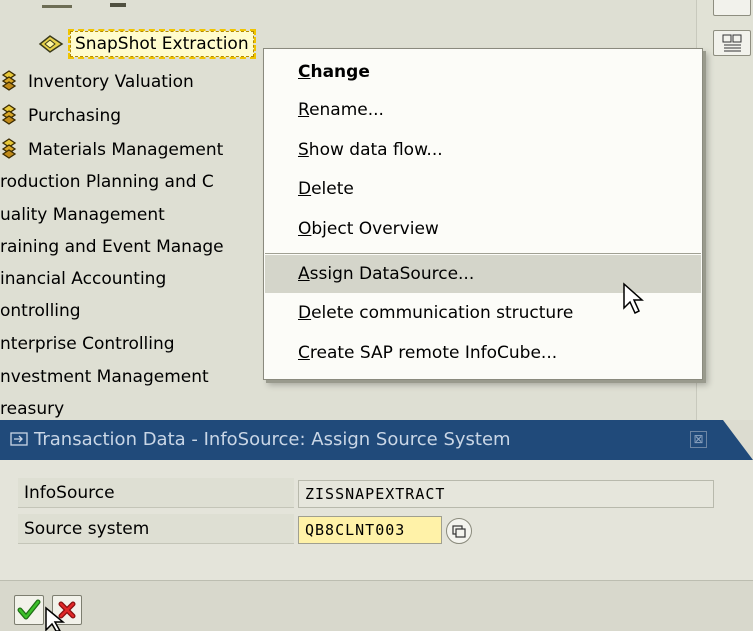 The image size is (753, 631). I want to click on menu-item-label: elete communication structure, so click(442, 313).